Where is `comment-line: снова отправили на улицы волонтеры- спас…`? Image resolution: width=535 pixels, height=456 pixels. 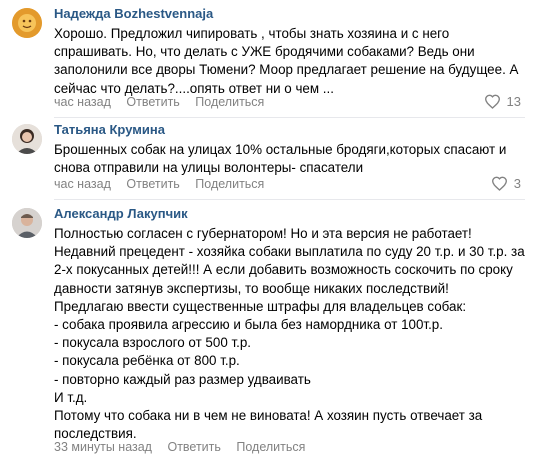
comment-line: снова отправили на улицы волонтеры- спас… is located at coordinates (209, 168).